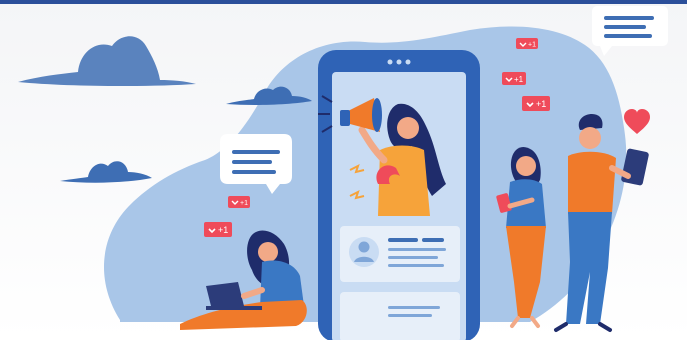 Image resolution: width=687 pixels, height=340 pixels. I want to click on top-border, so click(343, 2).